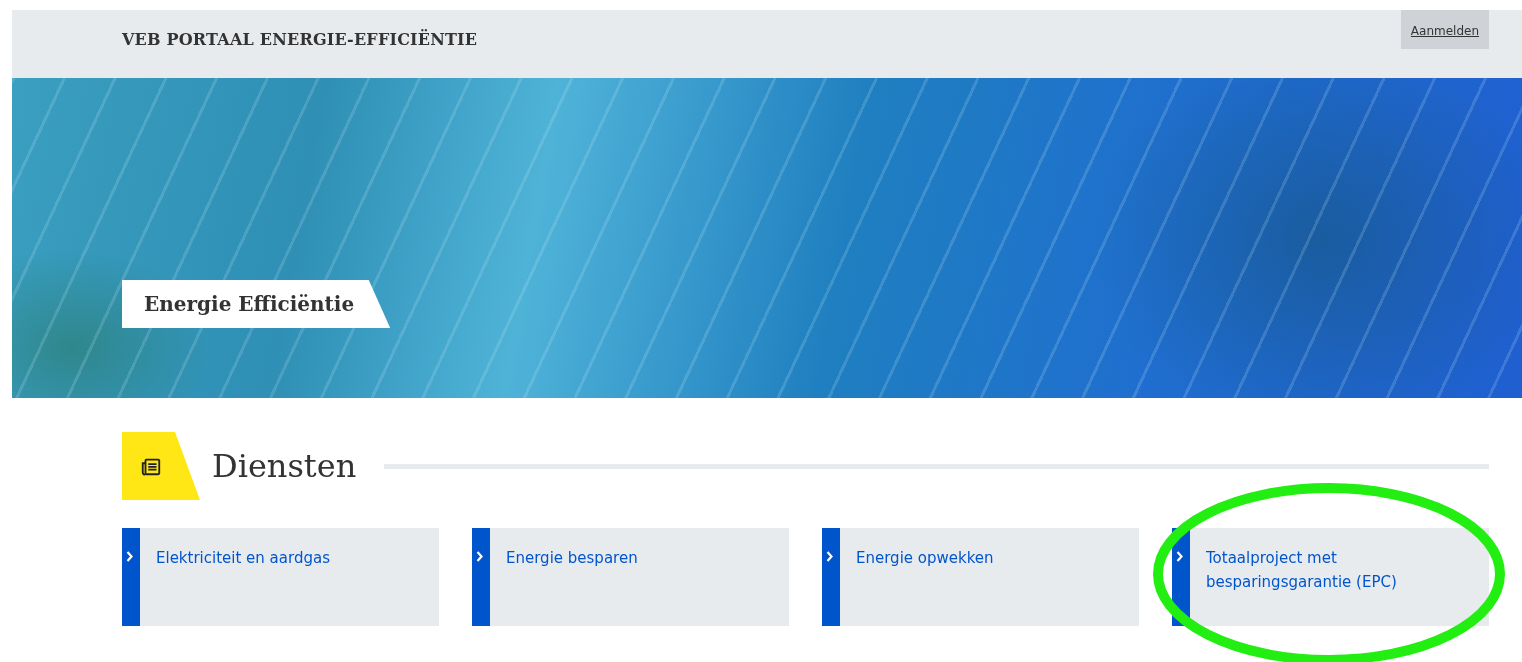  Describe the element at coordinates (980, 577) in the screenshot. I see `service-card: Energie opwekken` at that location.